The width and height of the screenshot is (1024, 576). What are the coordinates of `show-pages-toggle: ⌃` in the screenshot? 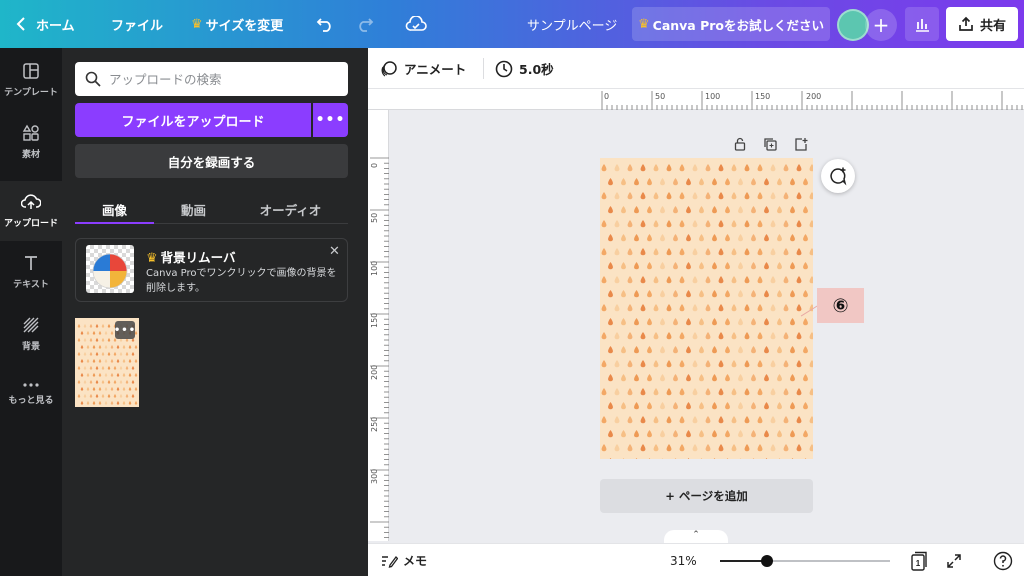 It's located at (696, 537).